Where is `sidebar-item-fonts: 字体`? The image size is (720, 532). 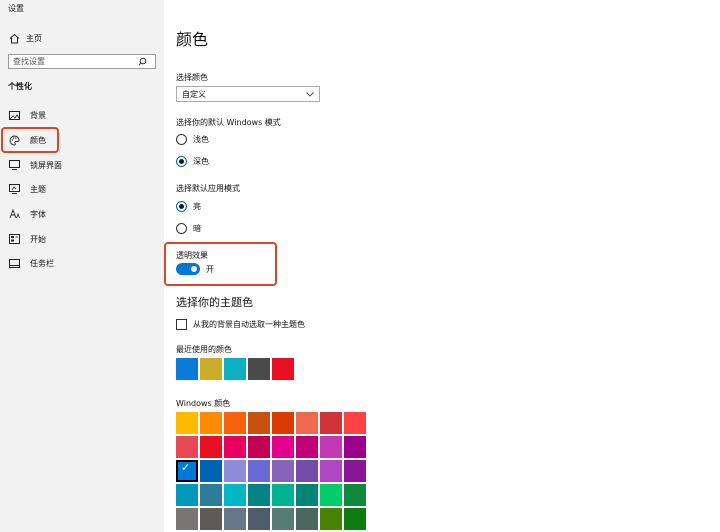 sidebar-item-fonts: 字体 is located at coordinates (82, 214).